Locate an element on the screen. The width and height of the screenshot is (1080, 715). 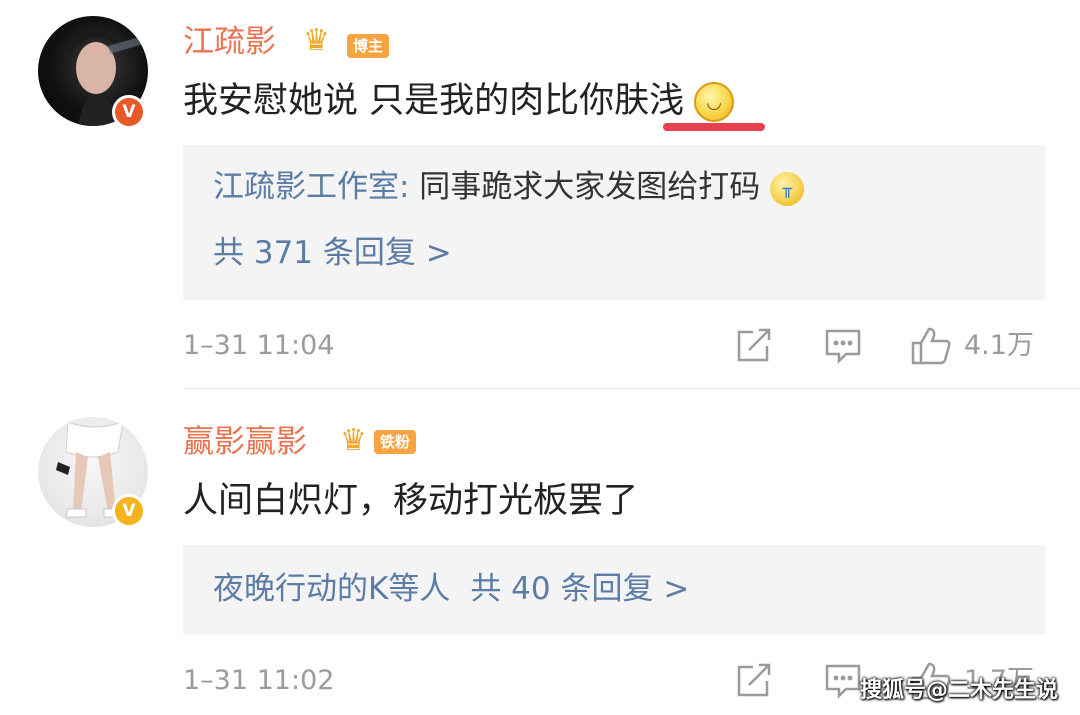
reply-authors: 夜晚行动的K等人 is located at coordinates (331, 589).